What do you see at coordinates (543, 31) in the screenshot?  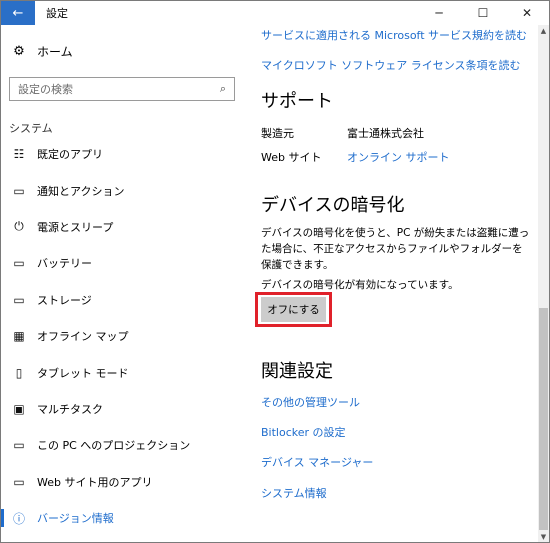 I see `scroll-up-icon: ▲` at bounding box center [543, 31].